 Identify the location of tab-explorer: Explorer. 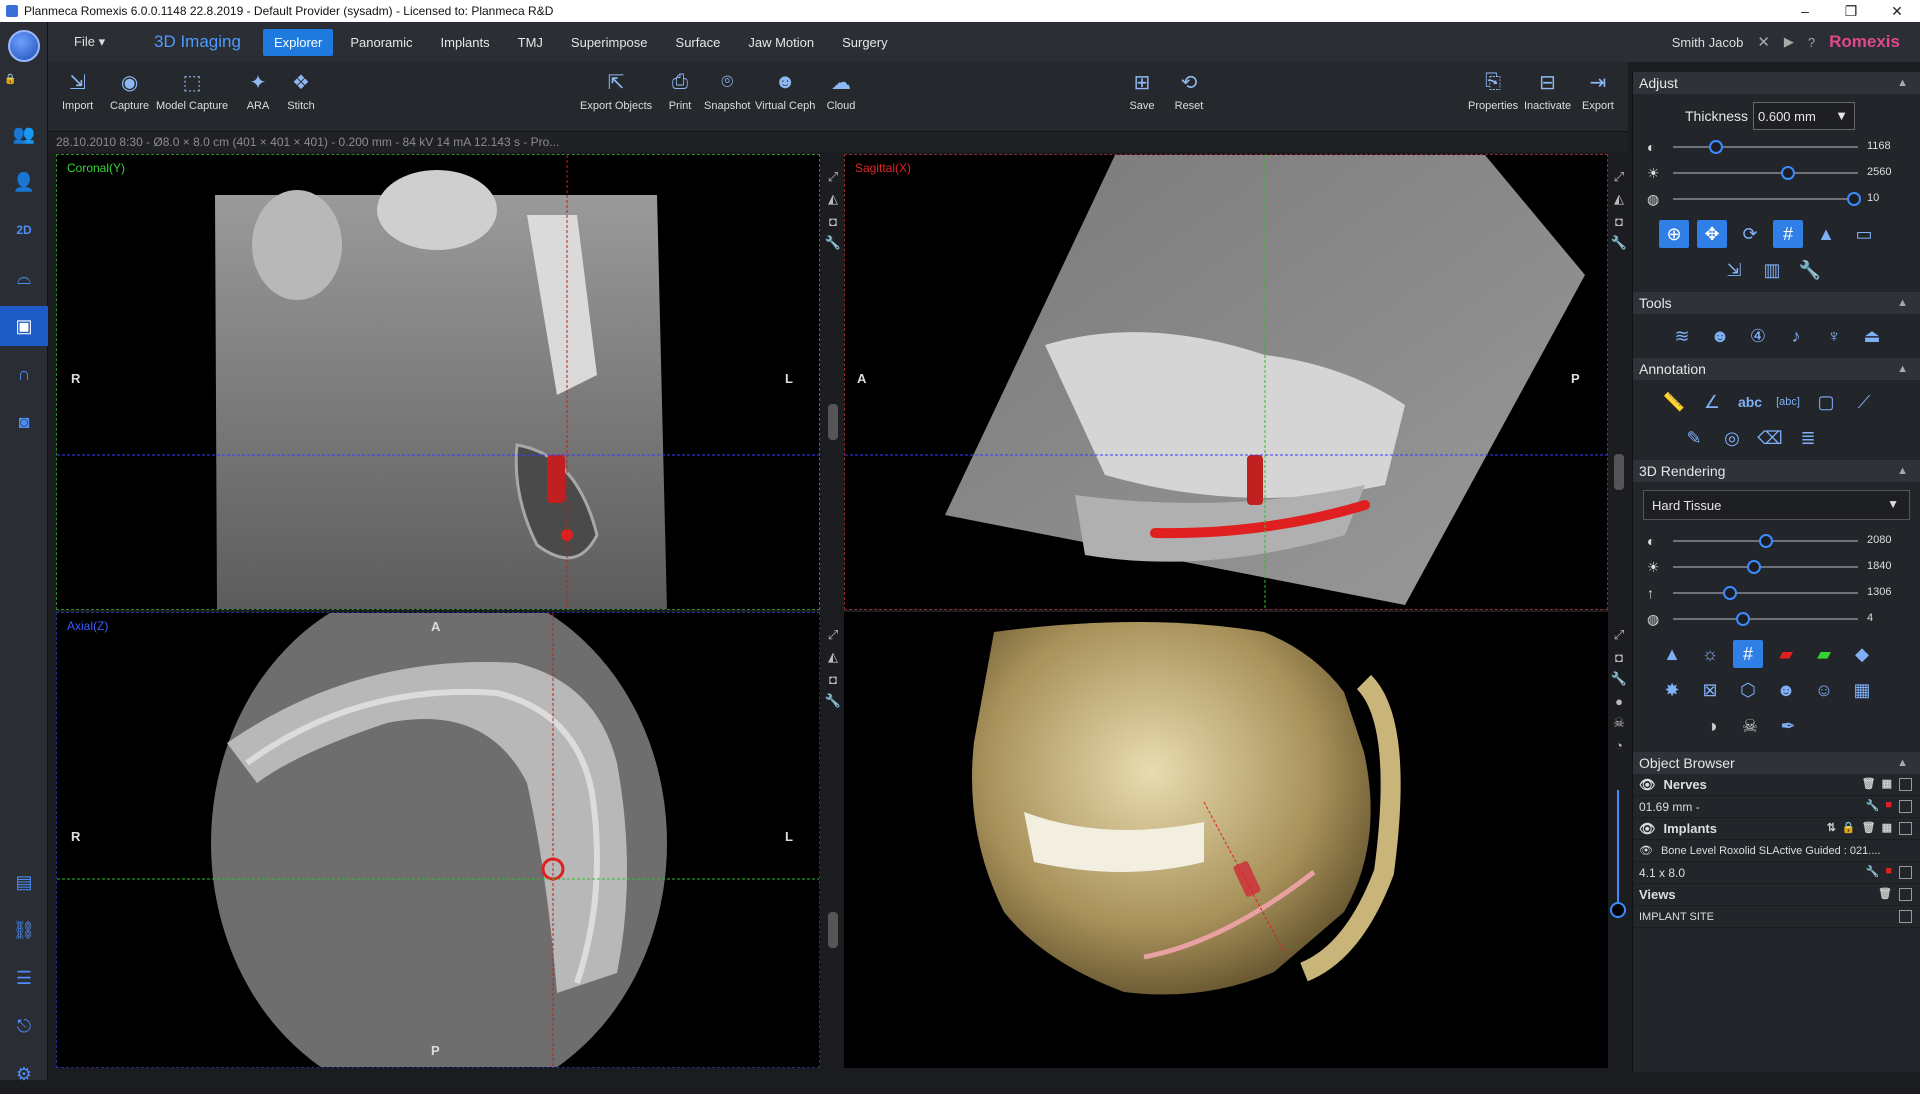
(298, 42).